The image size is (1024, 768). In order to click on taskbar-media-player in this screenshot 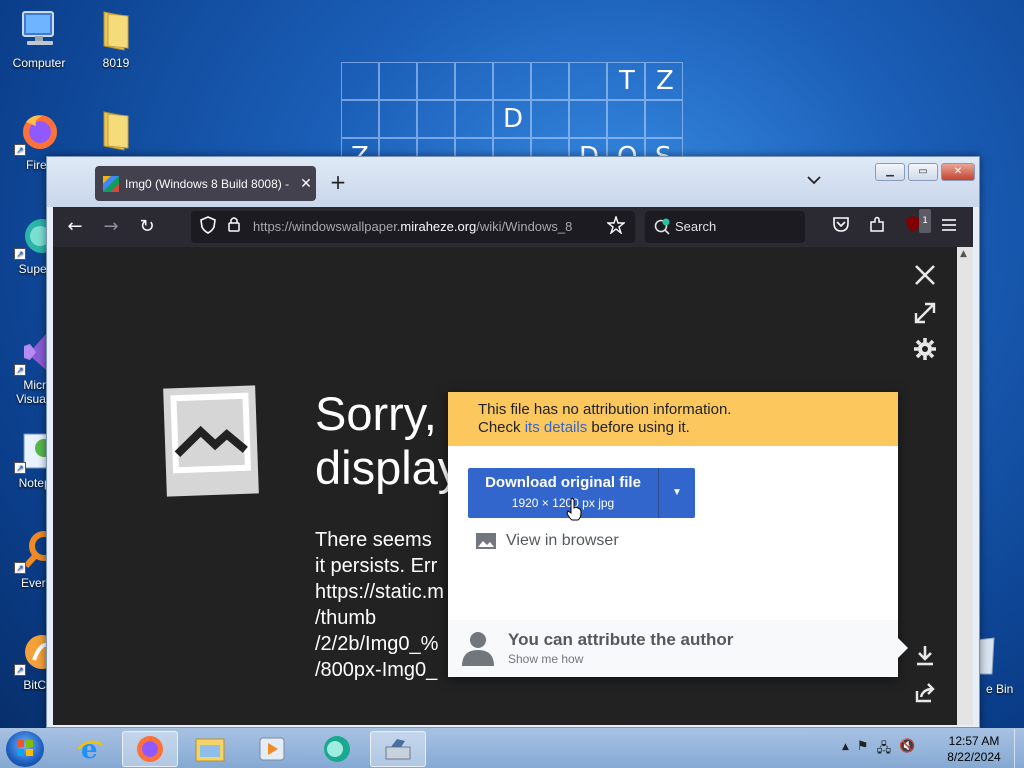, I will do `click(272, 749)`.